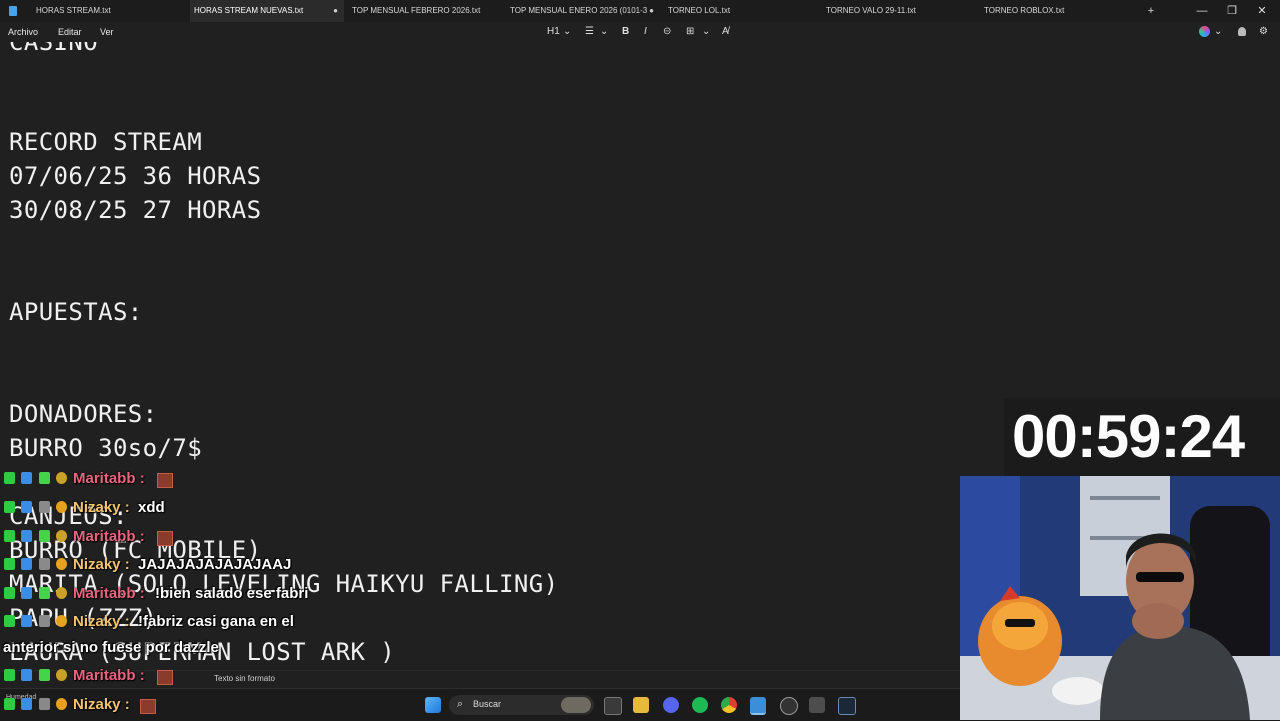 This screenshot has width=1280, height=721. I want to click on search-placeholder: Buscar, so click(487, 704).